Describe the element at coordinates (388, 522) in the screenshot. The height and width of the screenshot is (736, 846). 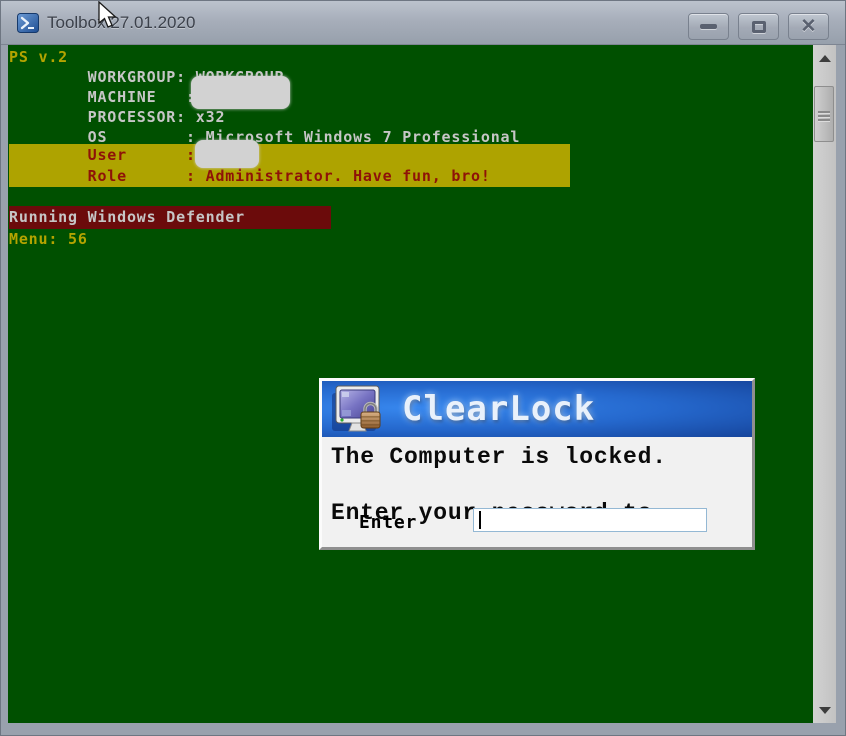
I see `enter-label: Enter` at that location.